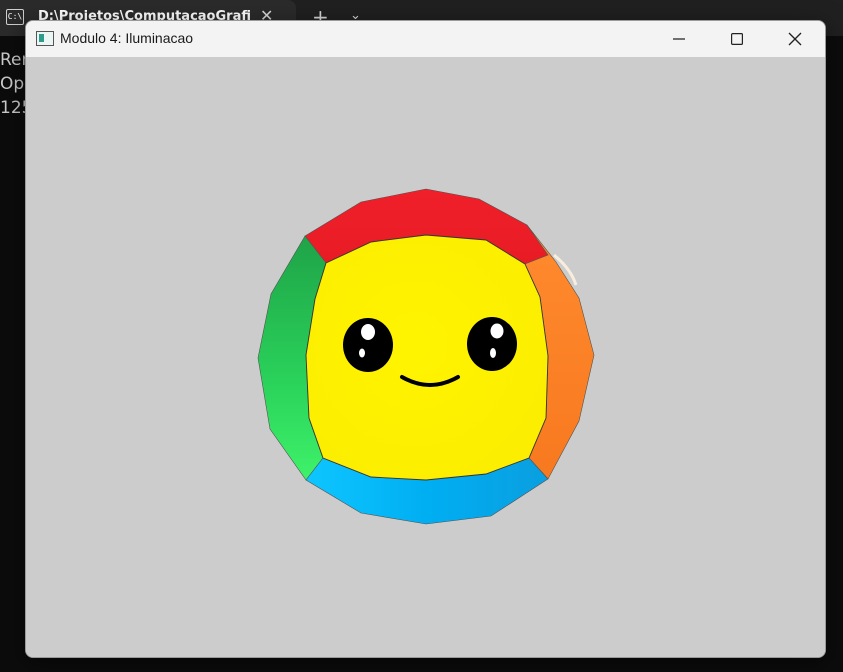 The width and height of the screenshot is (843, 672). What do you see at coordinates (368, 332) in the screenshot?
I see `left-eye-highlight` at bounding box center [368, 332].